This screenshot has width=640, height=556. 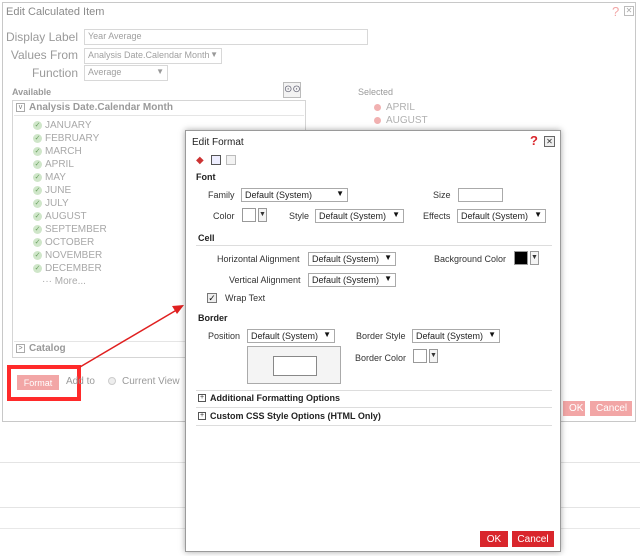 I want to click on style-value: Default (System), so click(x=353, y=216).